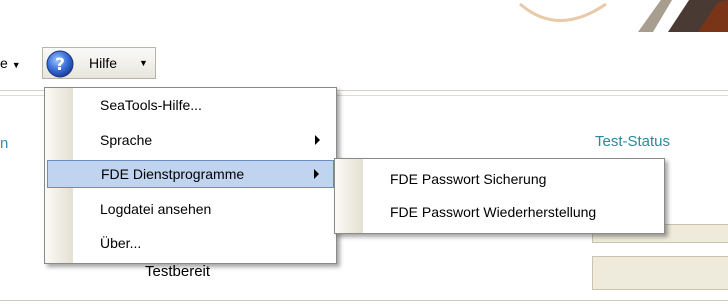 This screenshot has width=728, height=307. What do you see at coordinates (4, 63) in the screenshot?
I see `menu-previous-label: e` at bounding box center [4, 63].